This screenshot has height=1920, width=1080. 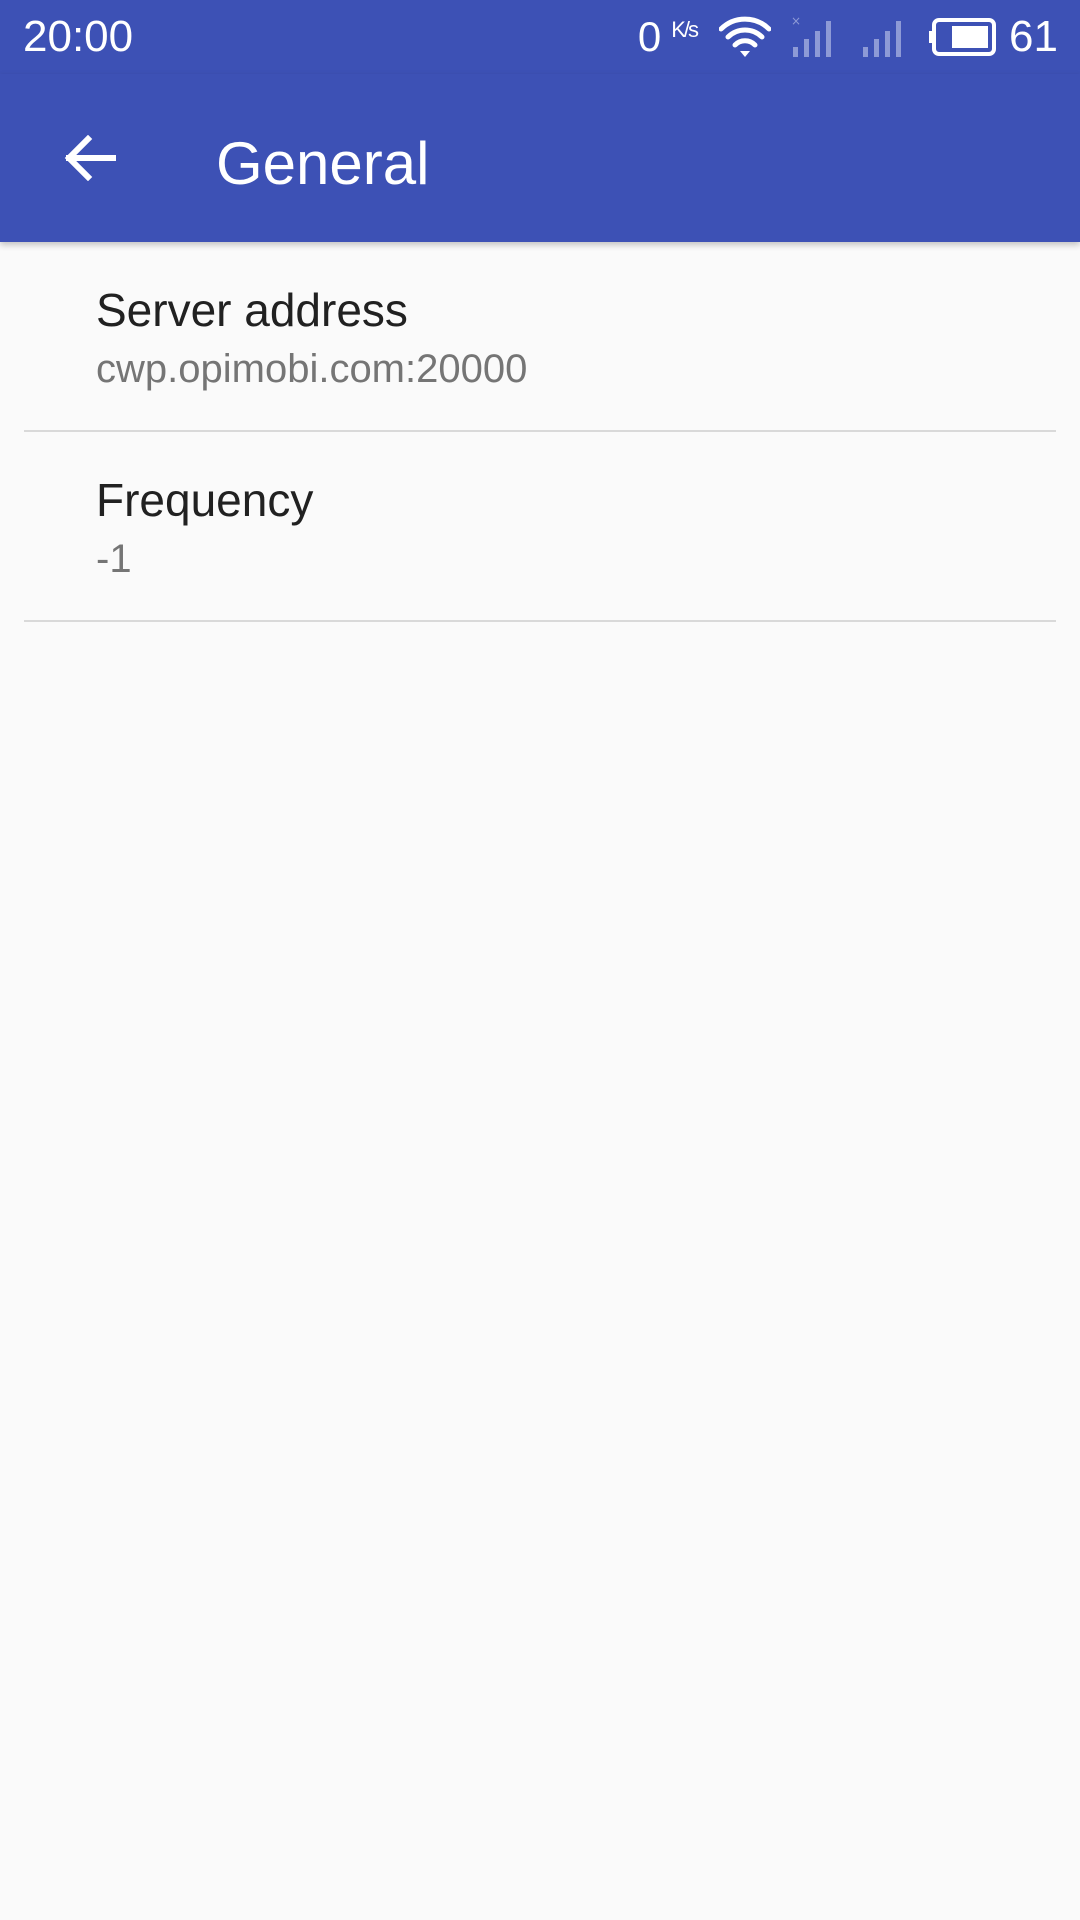 What do you see at coordinates (745, 37) in the screenshot?
I see `wifi-icon` at bounding box center [745, 37].